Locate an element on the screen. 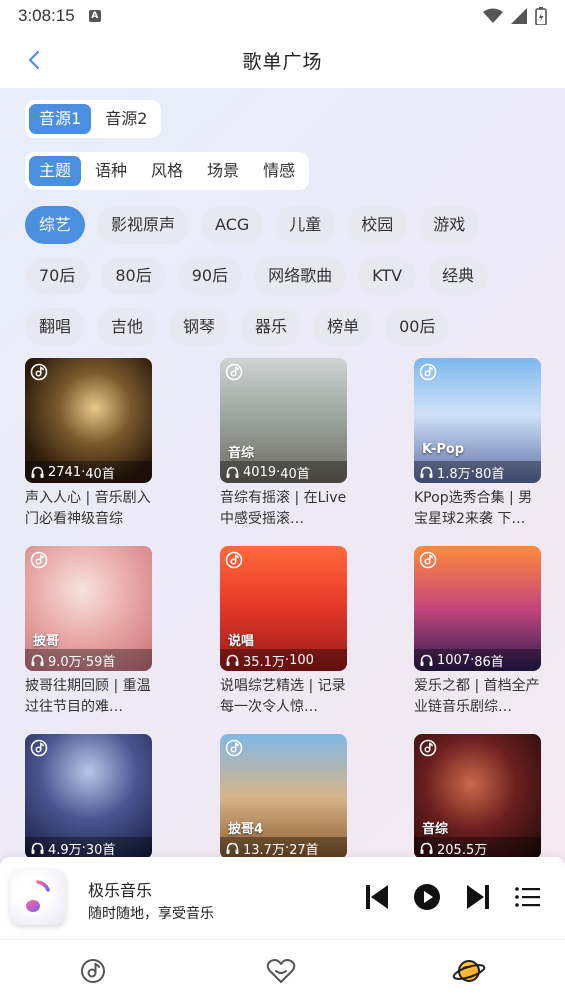  play-count: 2741 is located at coordinates (65, 472).